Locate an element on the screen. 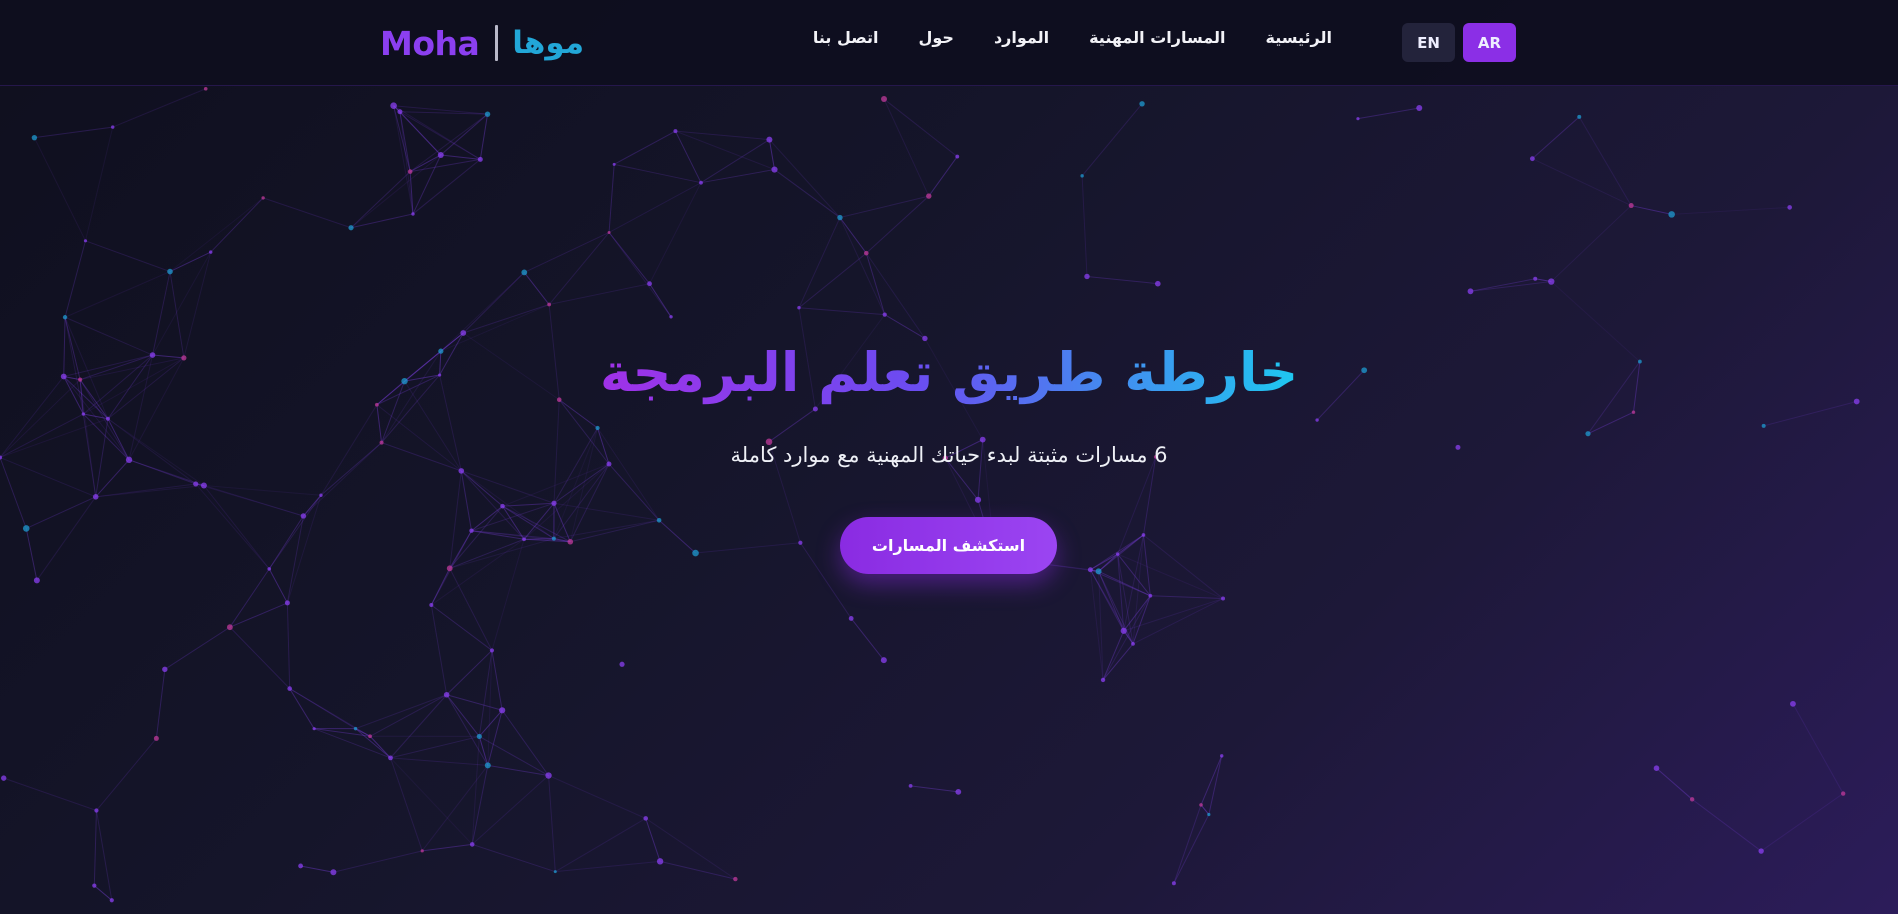 This screenshot has width=1898, height=914. lang-ar-button: AR is located at coordinates (1489, 42).